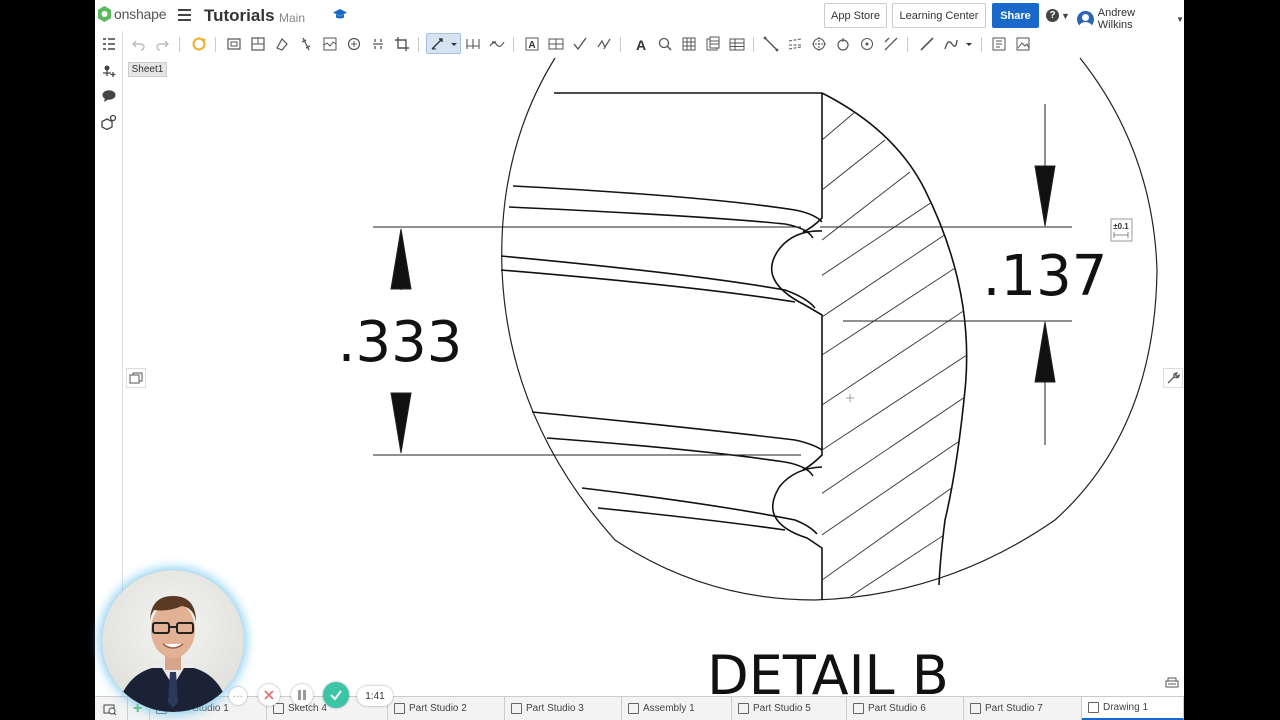  I want to click on pause-recording-button, so click(302, 695).